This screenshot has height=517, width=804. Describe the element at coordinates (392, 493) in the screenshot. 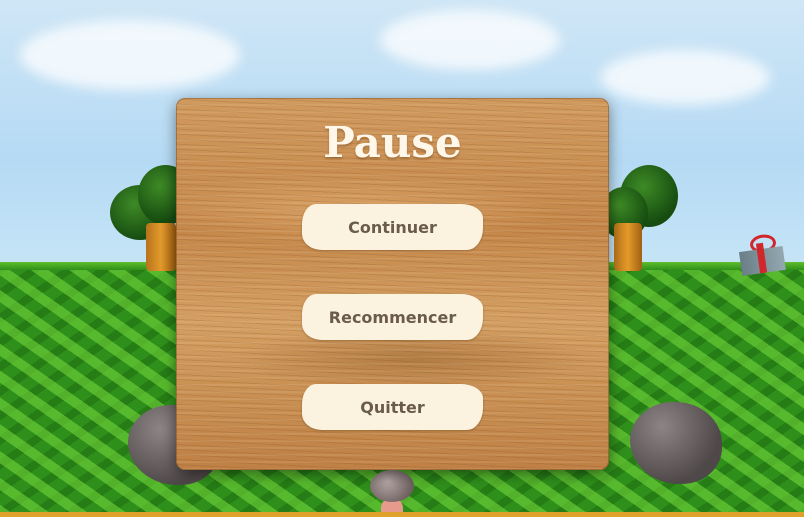

I see `player-character` at that location.